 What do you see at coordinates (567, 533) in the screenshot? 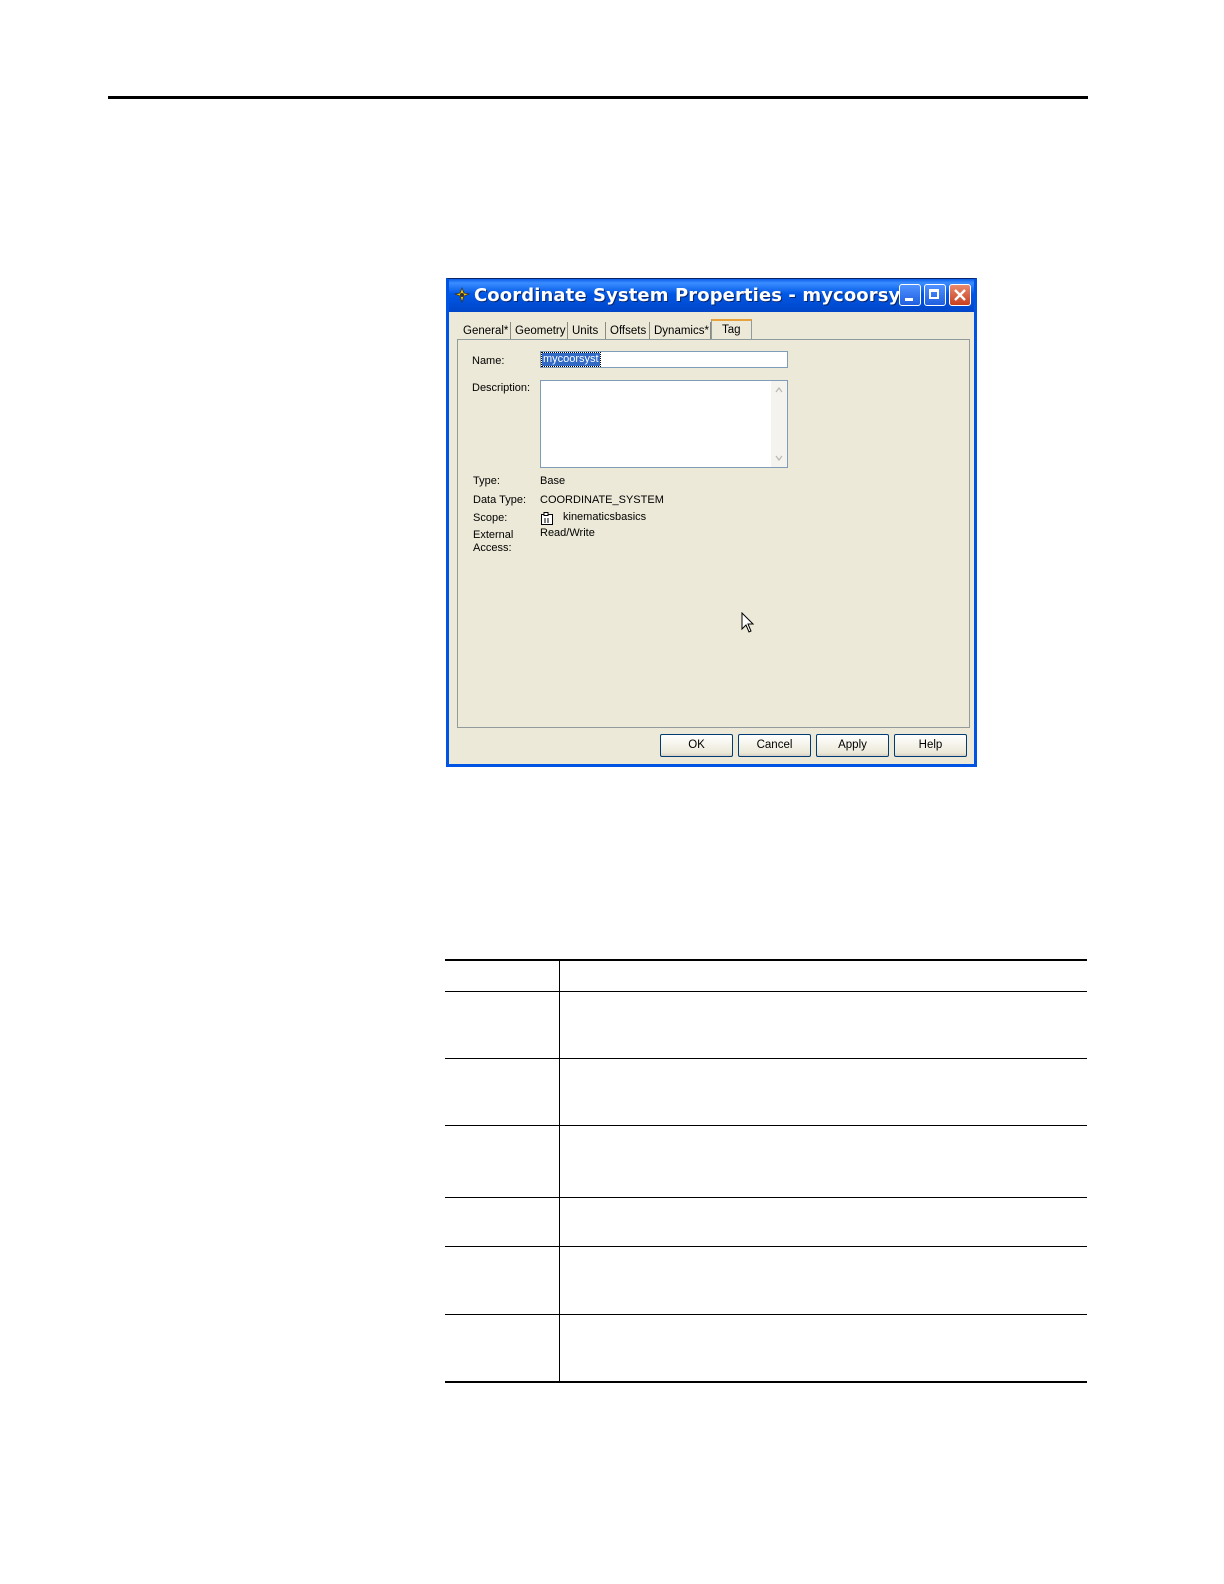
I see `external-access-value: Read/Write` at bounding box center [567, 533].